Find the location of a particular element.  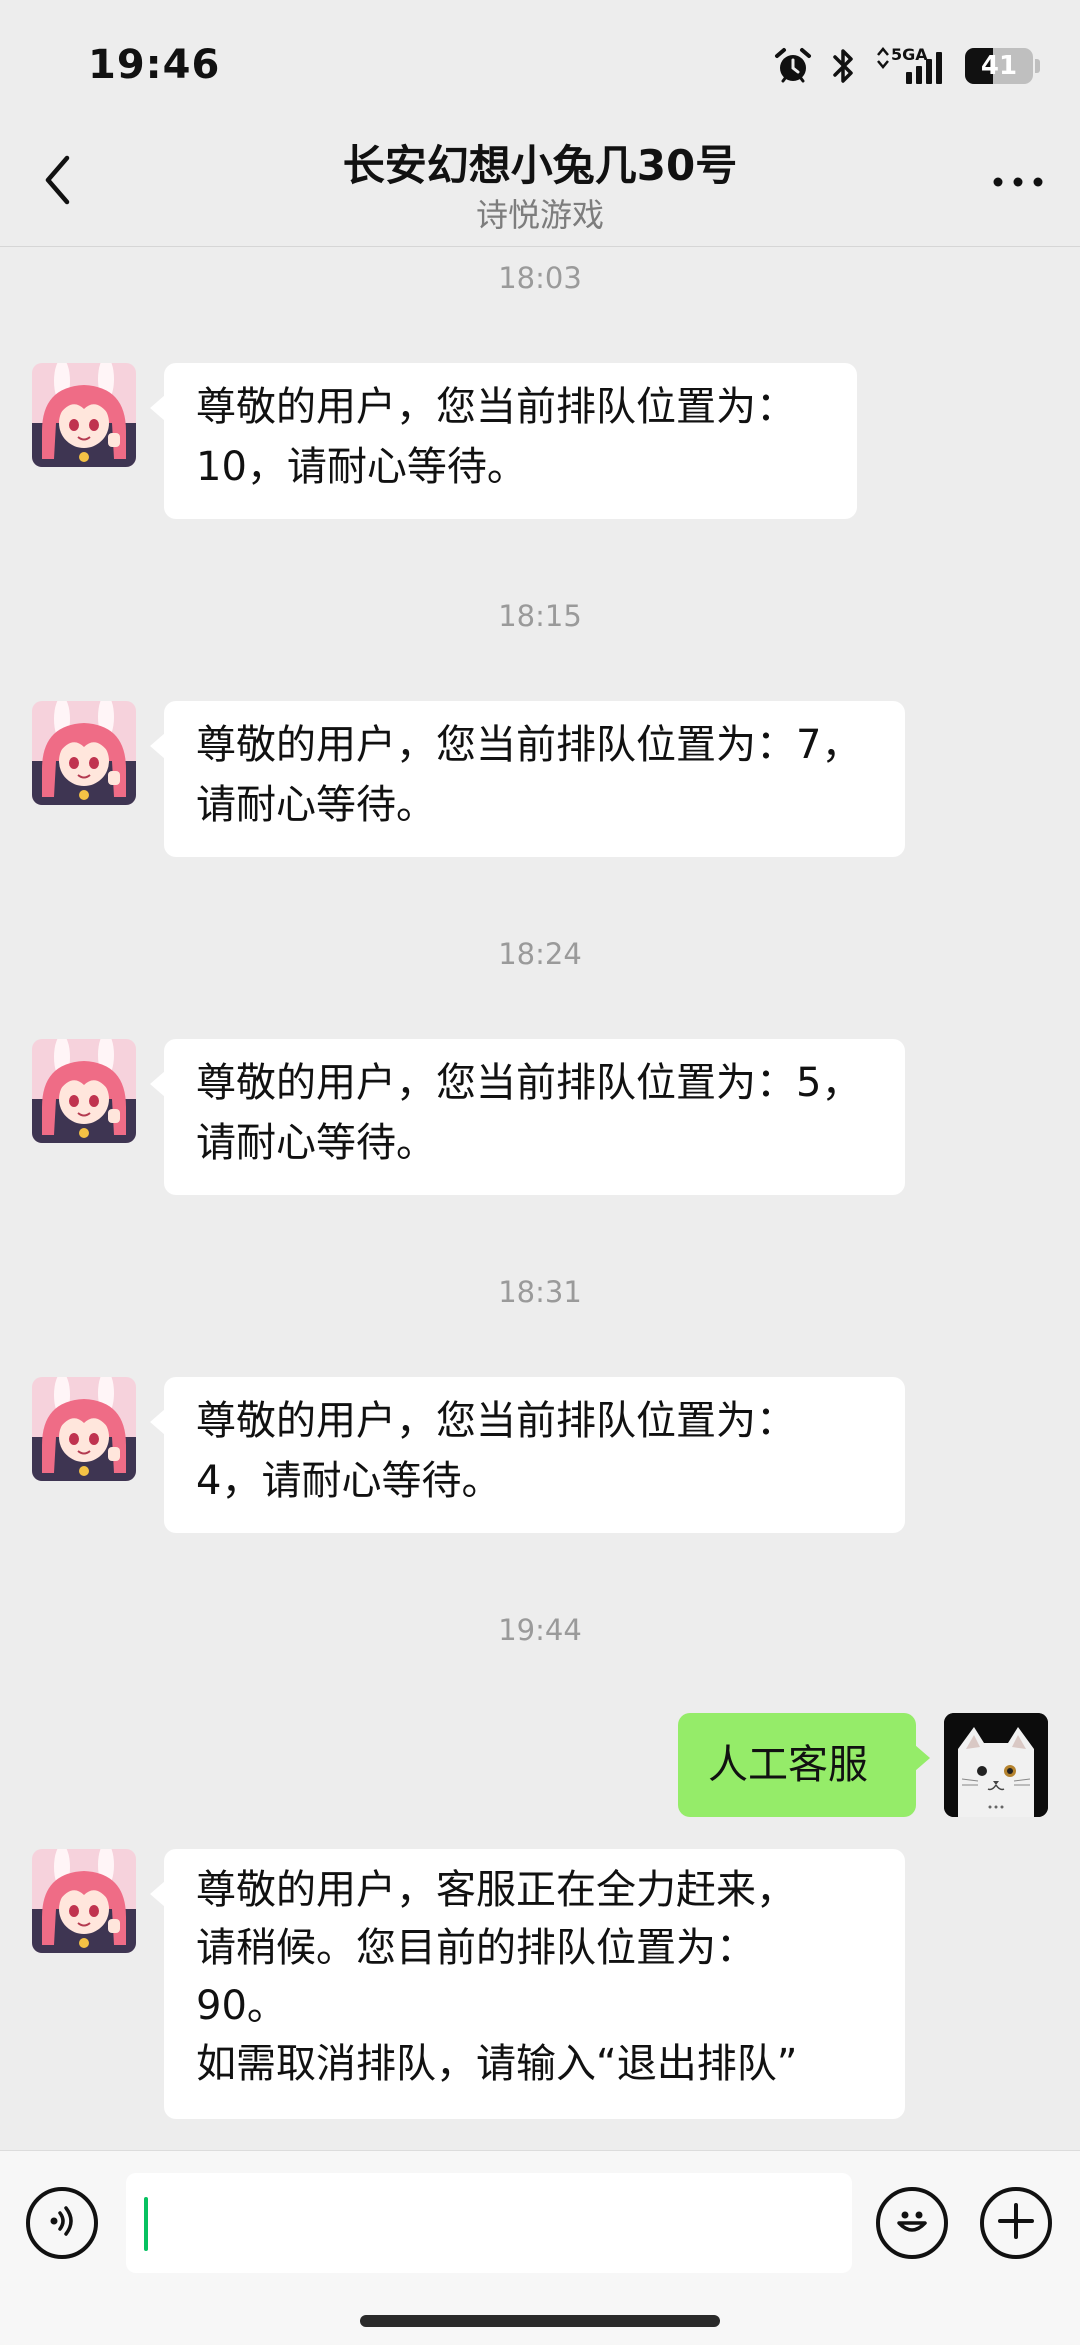

message-timestamp: 18:15 is located at coordinates (540, 616).